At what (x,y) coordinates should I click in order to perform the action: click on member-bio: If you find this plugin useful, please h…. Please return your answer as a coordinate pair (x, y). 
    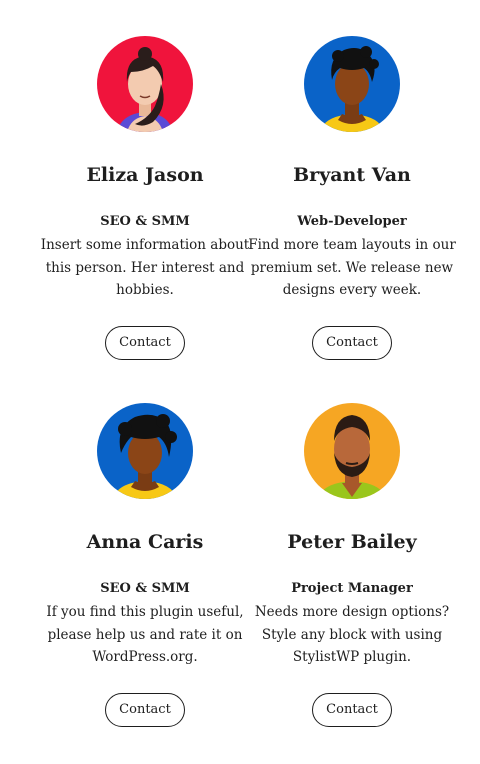
    Looking at the image, I should click on (145, 634).